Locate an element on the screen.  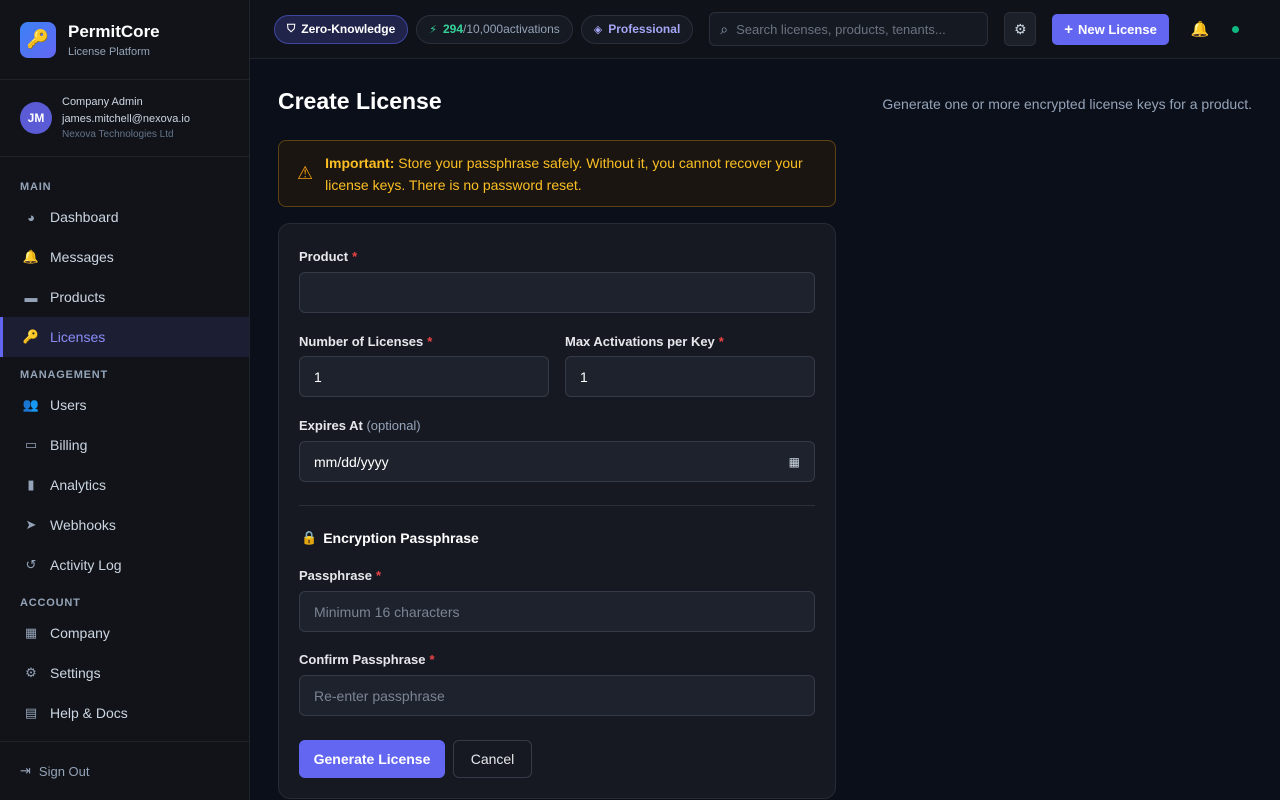
sidebar-item-label: Settings is located at coordinates (75, 673).